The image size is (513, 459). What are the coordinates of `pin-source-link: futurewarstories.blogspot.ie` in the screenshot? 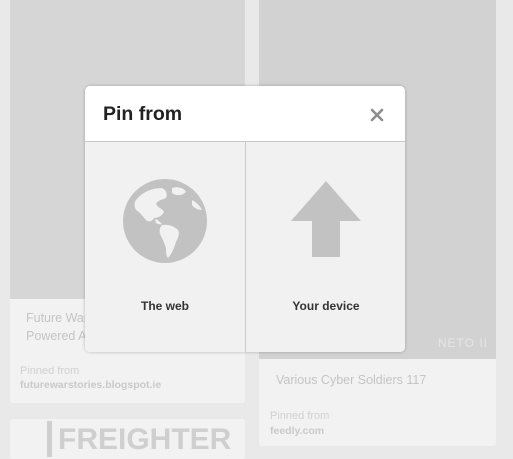 It's located at (90, 385).